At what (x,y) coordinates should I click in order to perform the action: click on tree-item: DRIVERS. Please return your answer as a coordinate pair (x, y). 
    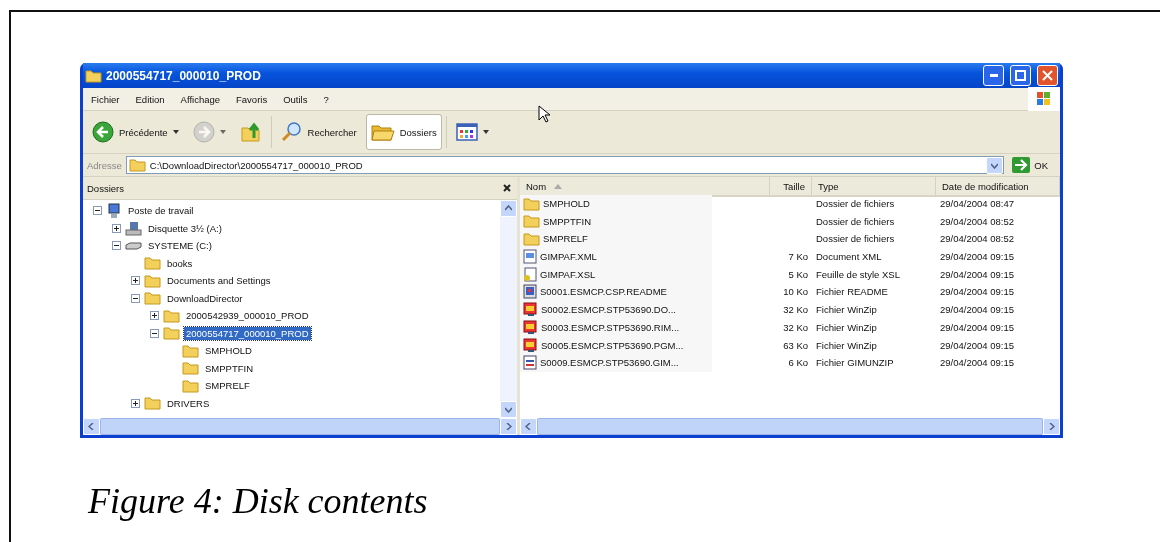
    Looking at the image, I should click on (188, 403).